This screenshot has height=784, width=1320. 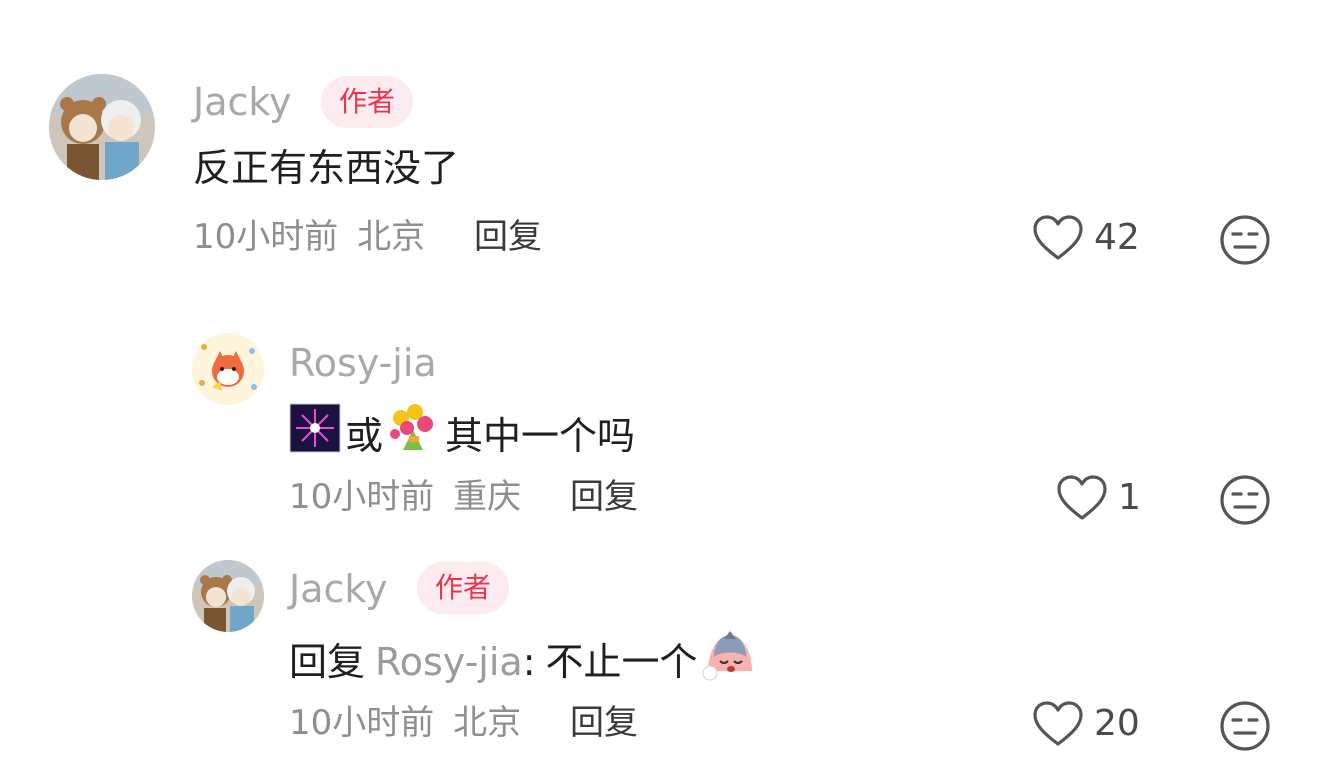 I want to click on comment-text: 回复 Rosy-jia : 不止一个, so click(x=522, y=661).